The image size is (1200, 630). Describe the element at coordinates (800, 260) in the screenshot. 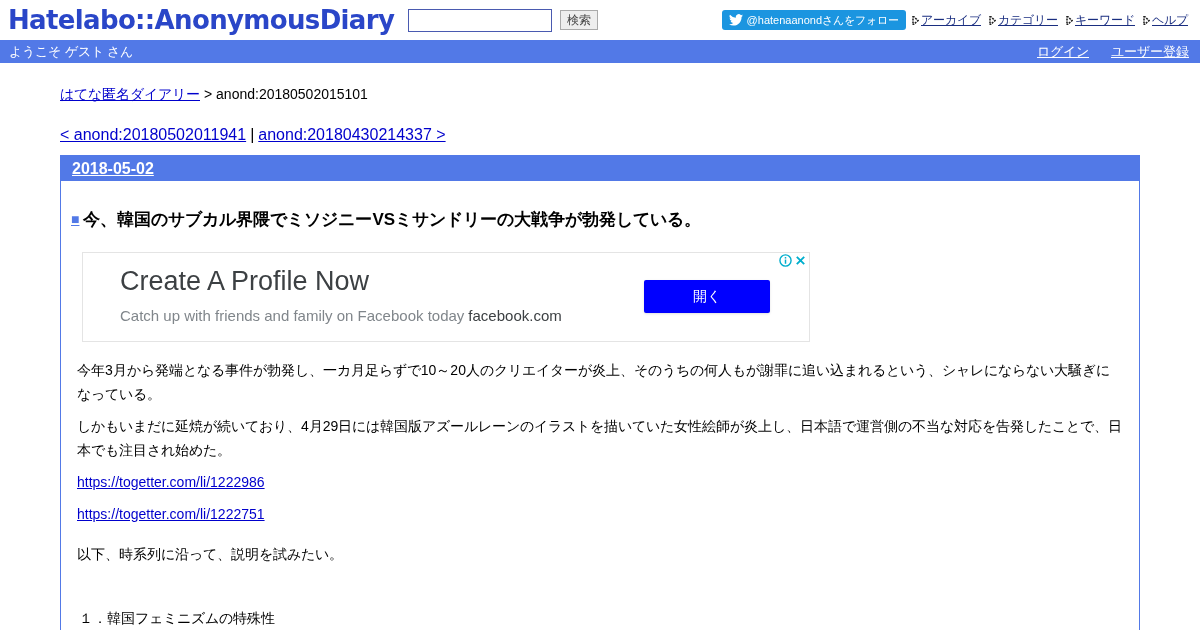

I see `close-icon` at that location.